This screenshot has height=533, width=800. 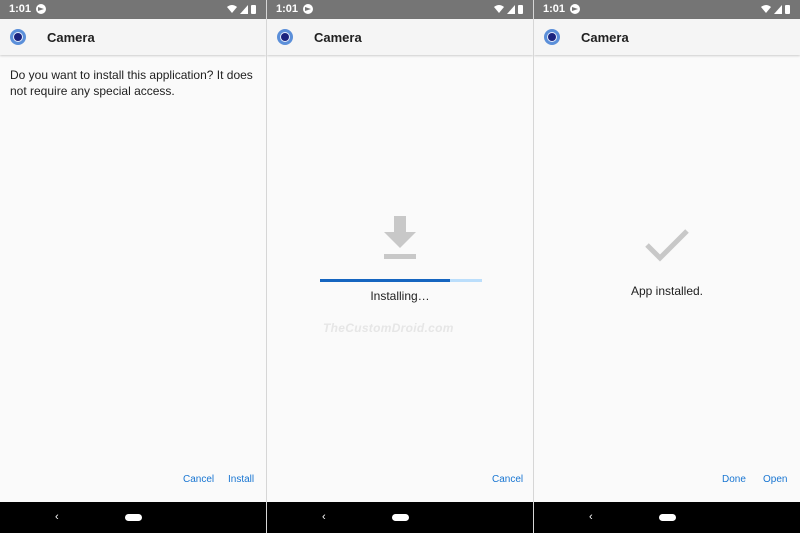 What do you see at coordinates (667, 291) in the screenshot?
I see `installed-status: App installed.` at bounding box center [667, 291].